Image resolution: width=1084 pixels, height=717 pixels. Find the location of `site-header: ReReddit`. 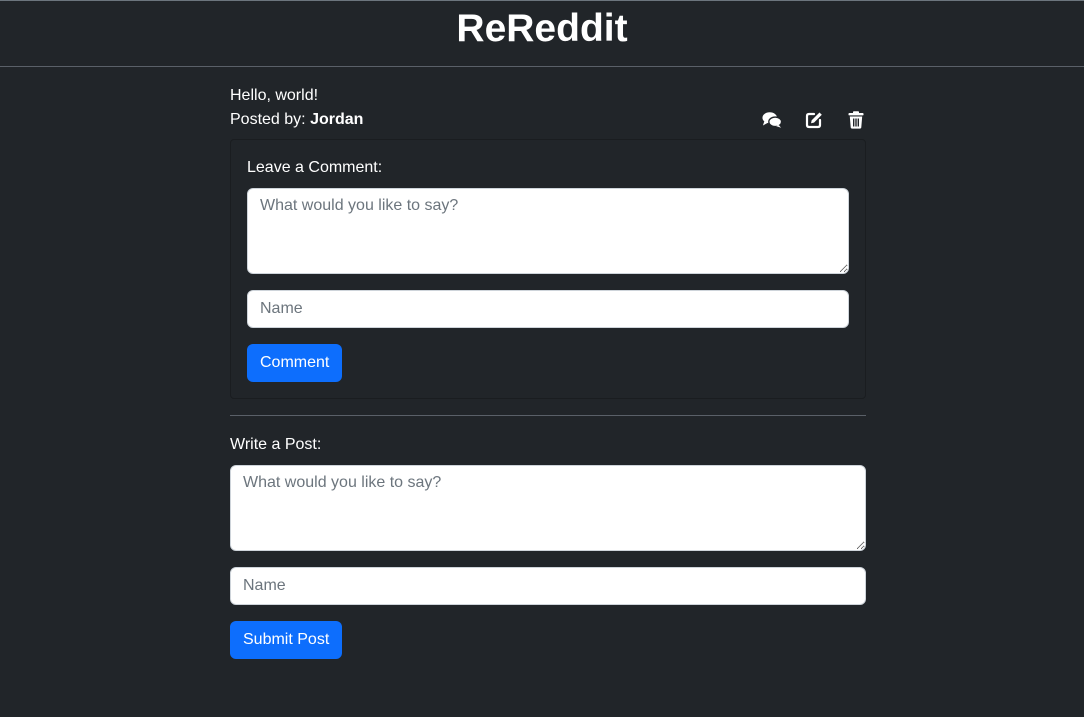

site-header: ReReddit is located at coordinates (542, 34).